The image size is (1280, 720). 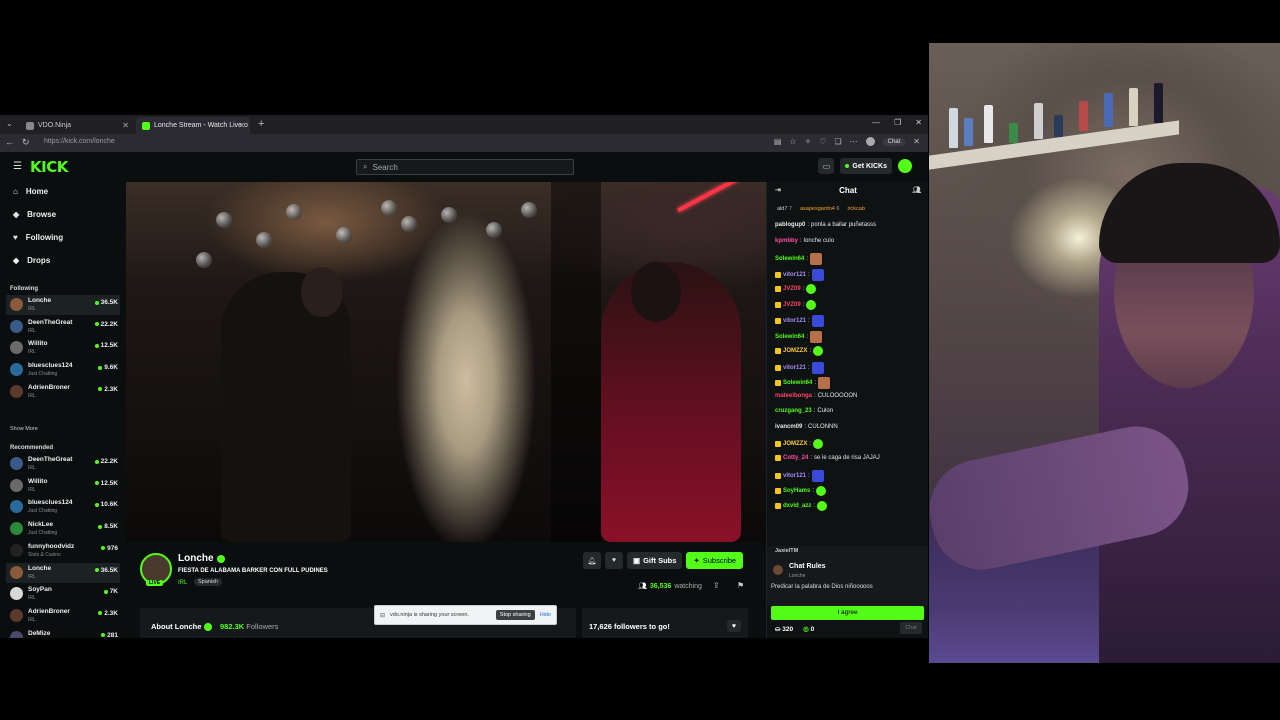 What do you see at coordinates (808, 141) in the screenshot?
I see `extensions-icon: ✧` at bounding box center [808, 141].